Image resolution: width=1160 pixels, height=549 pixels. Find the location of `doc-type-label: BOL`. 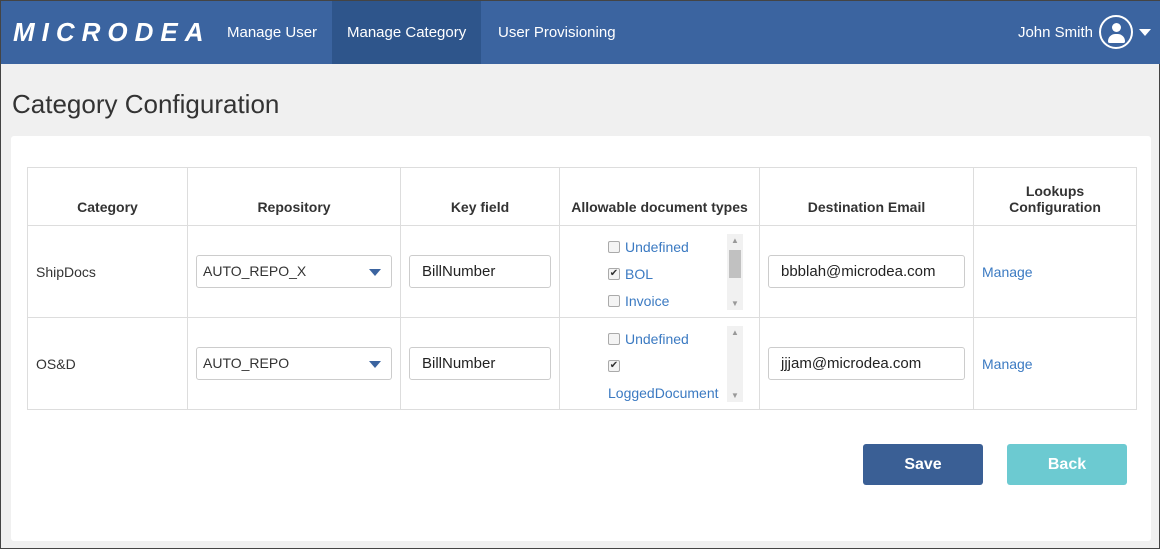

doc-type-label: BOL is located at coordinates (639, 273).